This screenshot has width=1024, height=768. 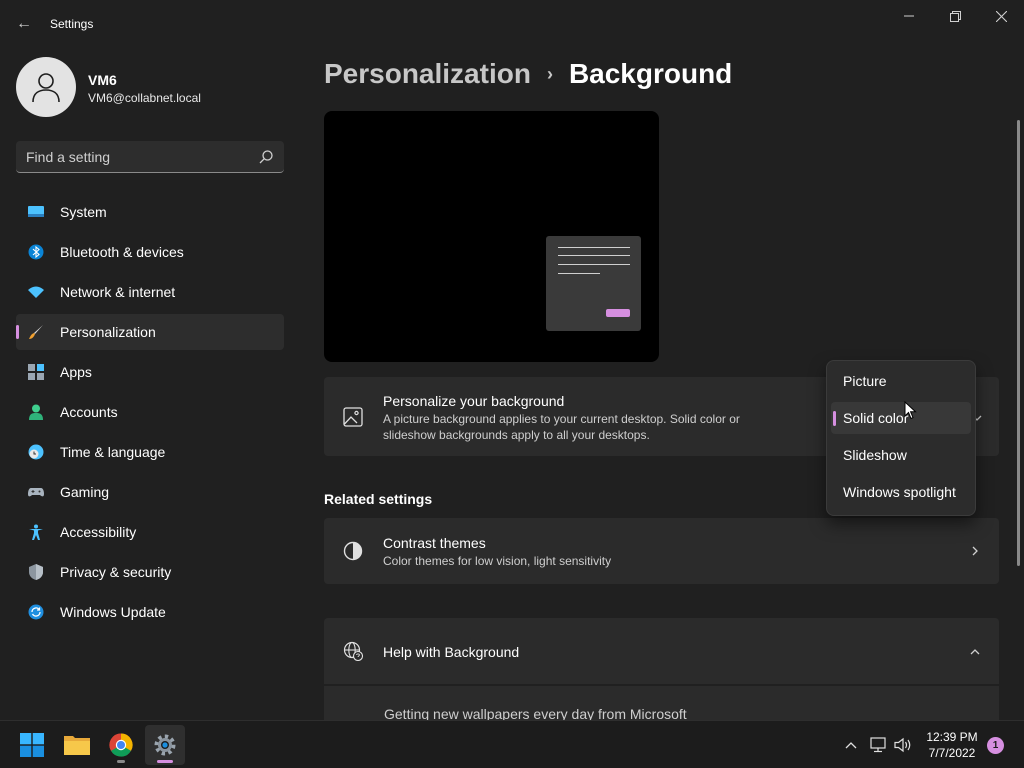 What do you see at coordinates (353, 651) in the screenshot?
I see `globe-help-icon` at bounding box center [353, 651].